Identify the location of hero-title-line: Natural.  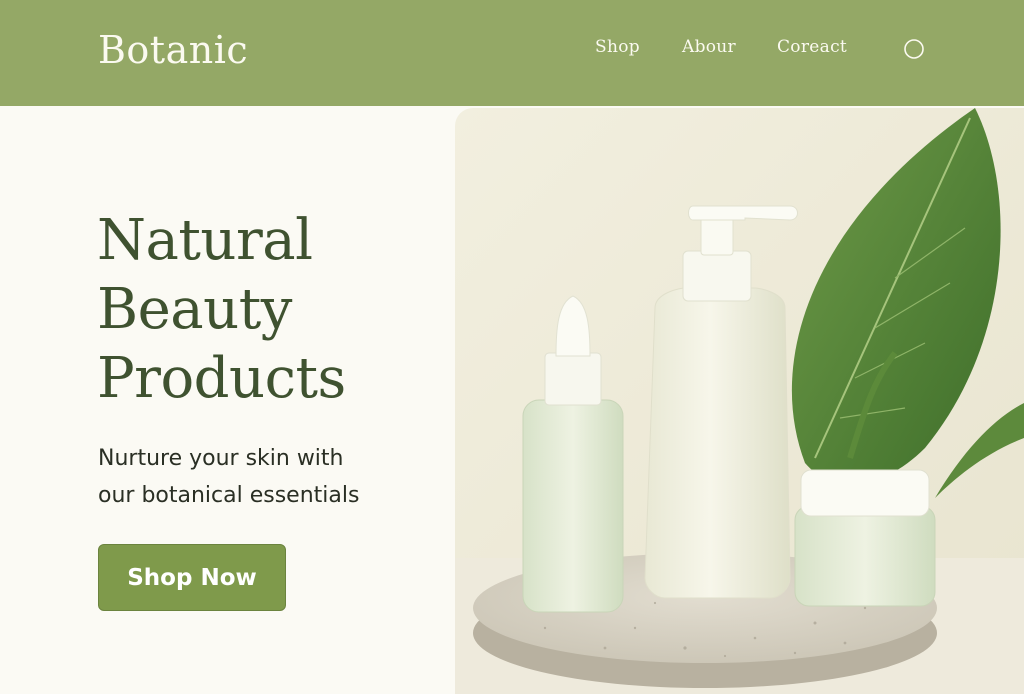
(205, 240).